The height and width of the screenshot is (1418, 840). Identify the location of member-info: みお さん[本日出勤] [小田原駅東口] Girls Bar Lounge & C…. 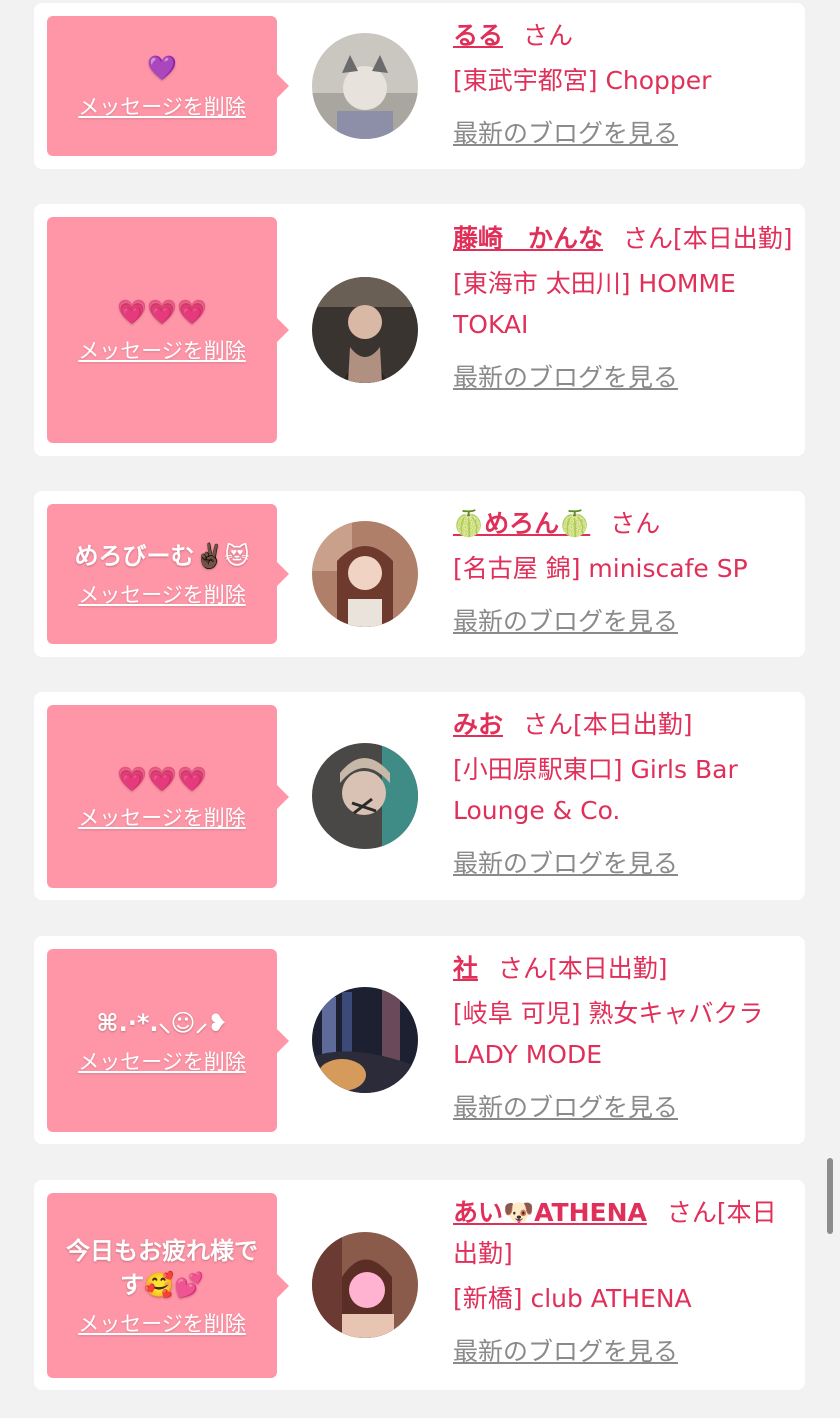
(623, 794).